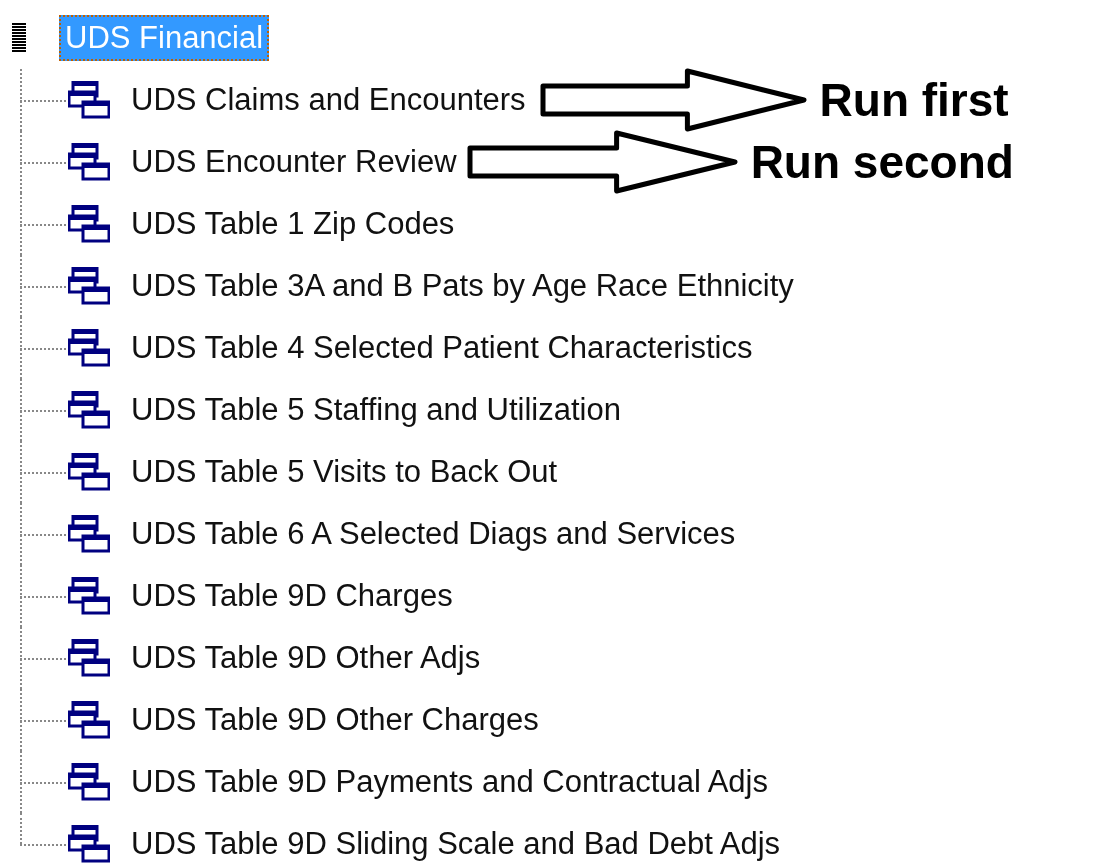  I want to click on tree-item: UDS Table 9D Other Charges, so click(335, 720).